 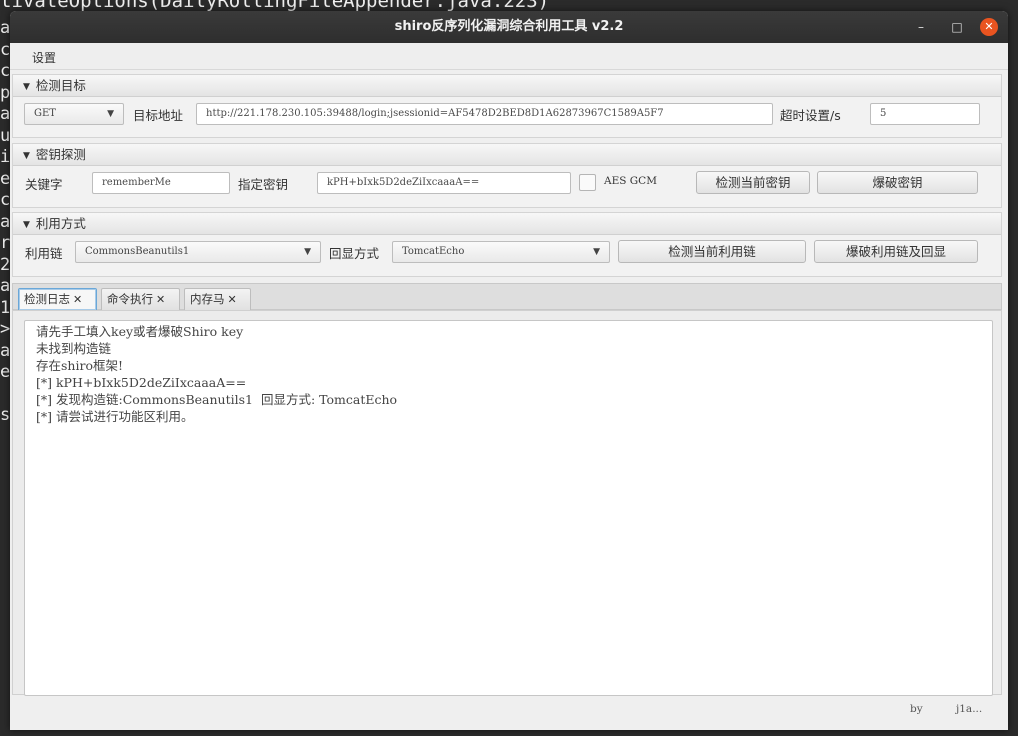 What do you see at coordinates (921, 27) in the screenshot?
I see `minimize-icon: –` at bounding box center [921, 27].